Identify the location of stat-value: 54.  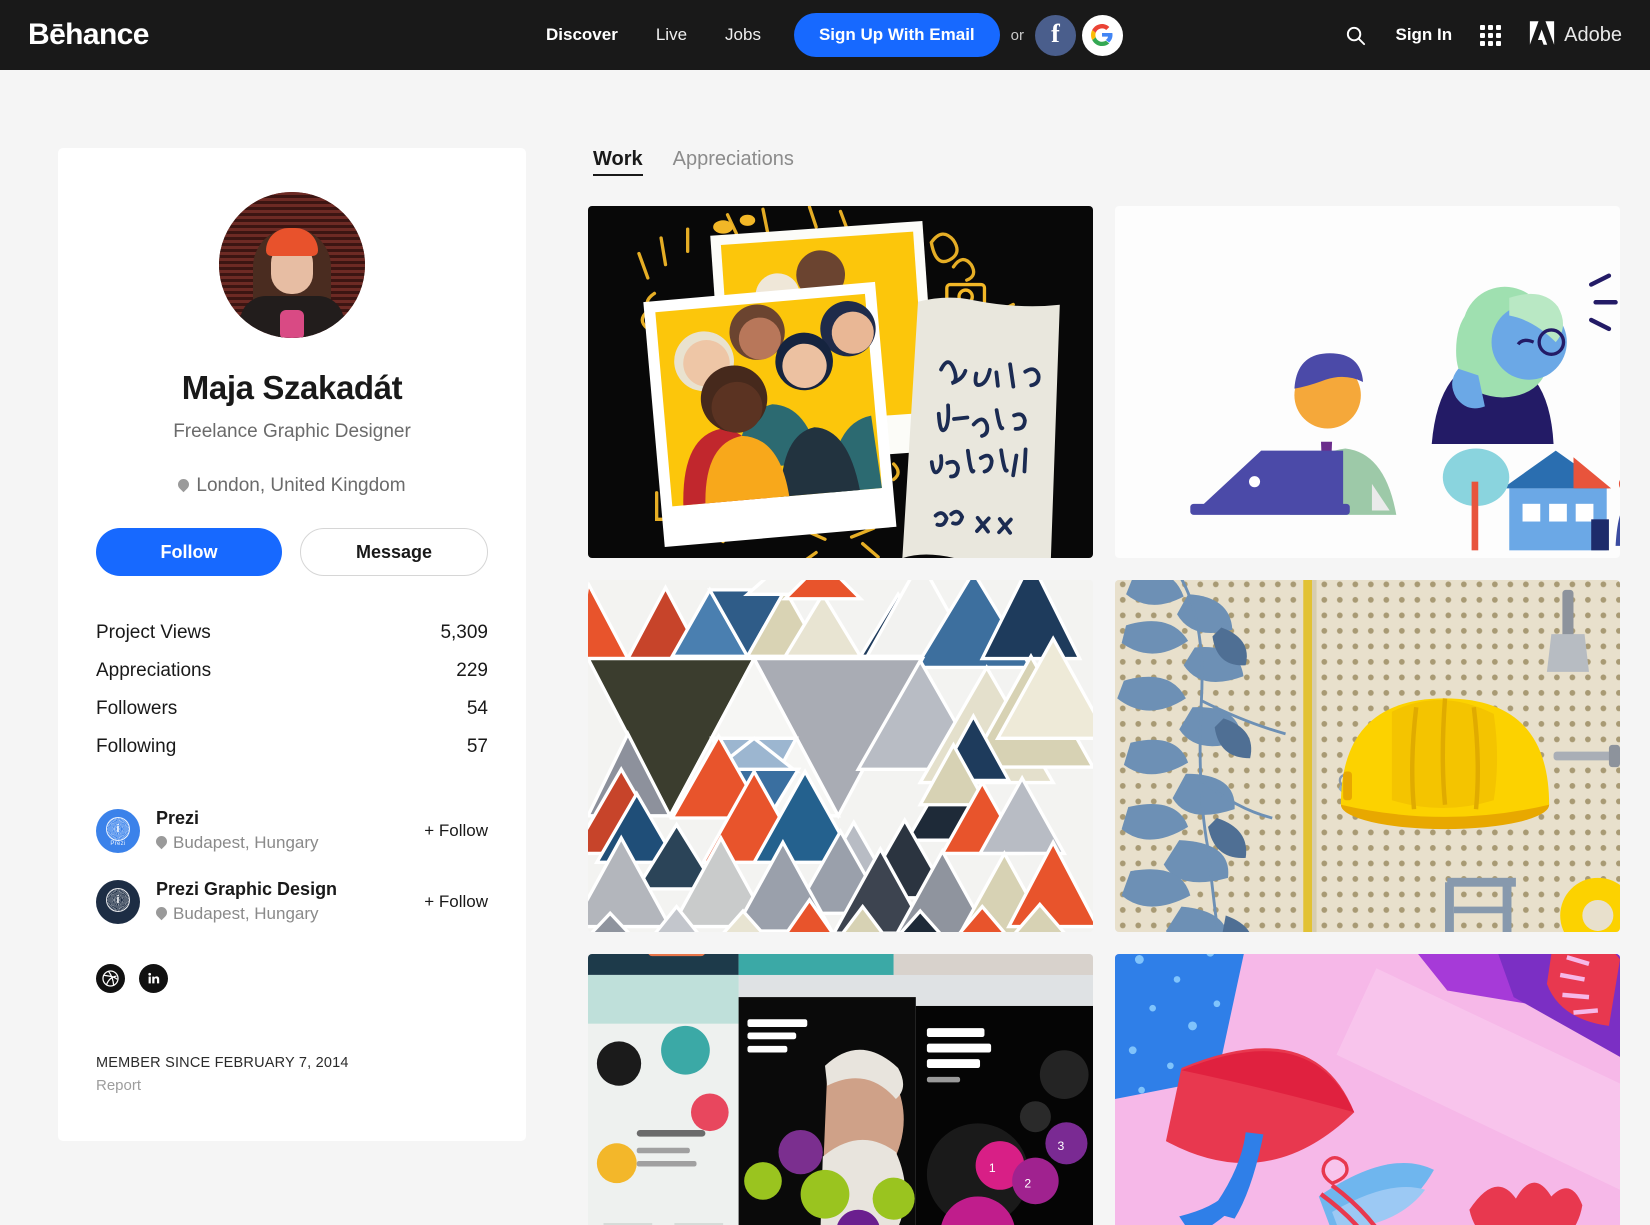
(477, 708).